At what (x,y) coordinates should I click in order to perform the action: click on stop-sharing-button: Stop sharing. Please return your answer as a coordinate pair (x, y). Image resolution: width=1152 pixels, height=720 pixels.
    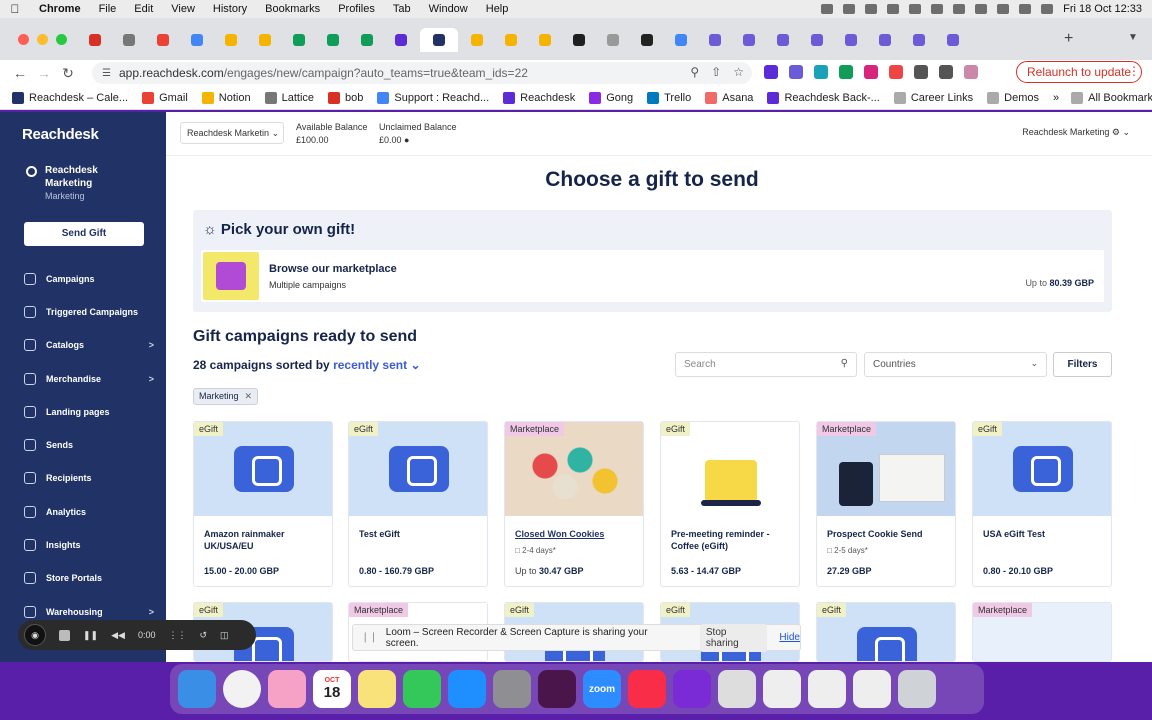
    Looking at the image, I should click on (733, 637).